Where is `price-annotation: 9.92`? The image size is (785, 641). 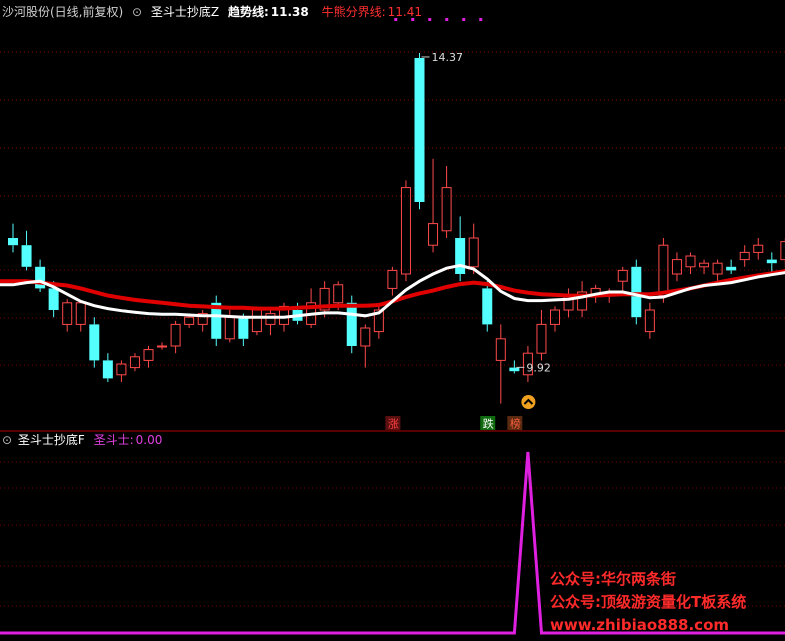
price-annotation: 9.92 is located at coordinates (538, 367).